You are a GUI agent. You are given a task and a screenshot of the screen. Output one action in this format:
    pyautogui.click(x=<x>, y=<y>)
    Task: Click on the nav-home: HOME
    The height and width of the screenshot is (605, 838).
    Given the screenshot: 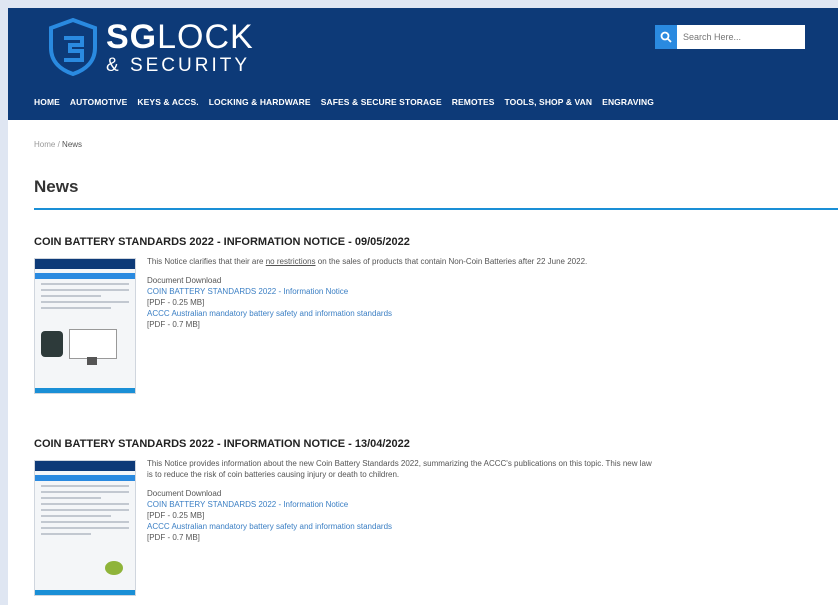 What is the action you would take?
    pyautogui.click(x=47, y=102)
    